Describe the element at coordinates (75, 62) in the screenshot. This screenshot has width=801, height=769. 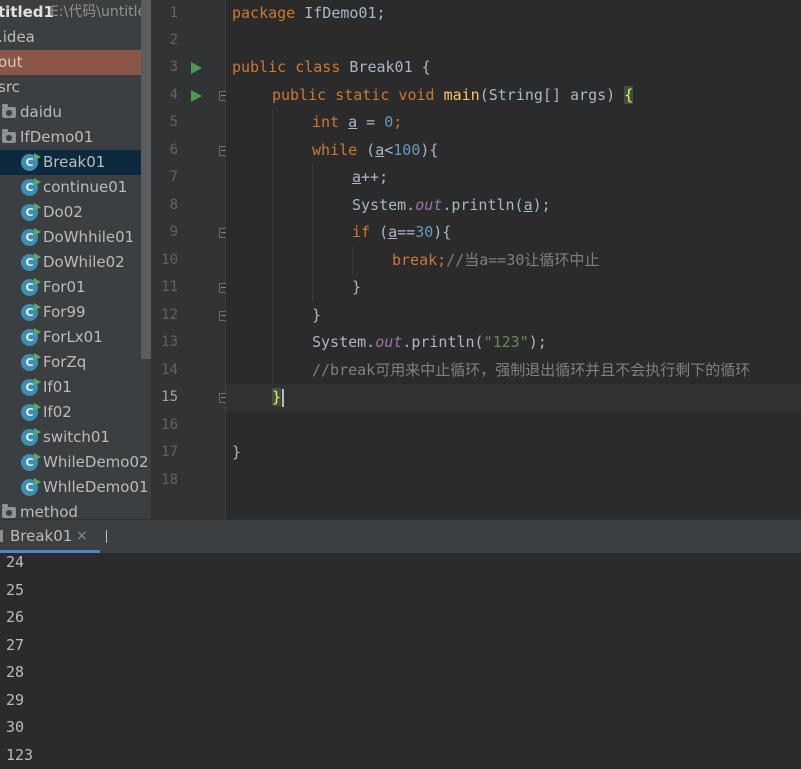
I see `tree-item-out: out` at that location.